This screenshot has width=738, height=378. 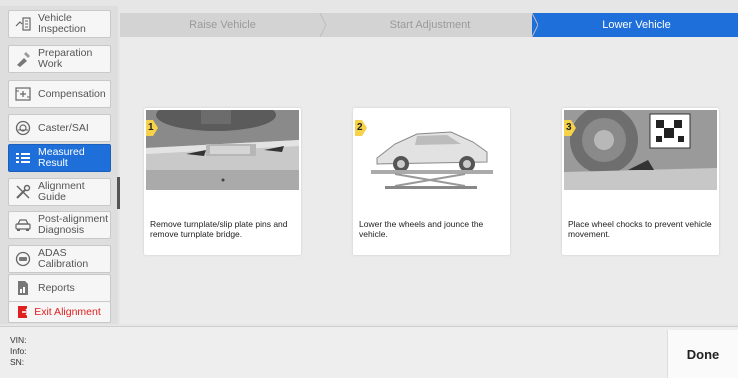 I want to click on sidebar-item-caster-sai: Caster/SAI, so click(x=59, y=128).